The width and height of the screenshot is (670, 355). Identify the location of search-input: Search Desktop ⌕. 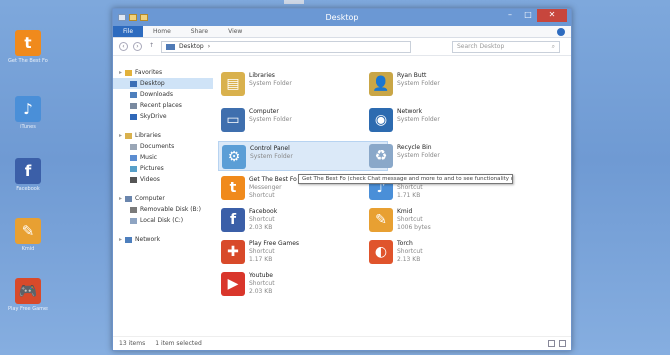
(506, 46).